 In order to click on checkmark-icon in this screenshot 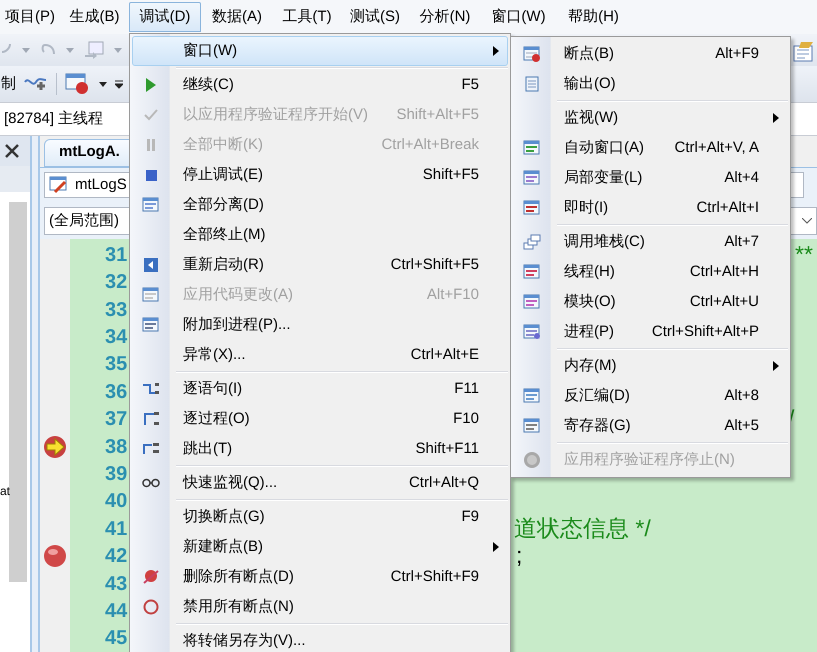, I will do `click(151, 115)`.